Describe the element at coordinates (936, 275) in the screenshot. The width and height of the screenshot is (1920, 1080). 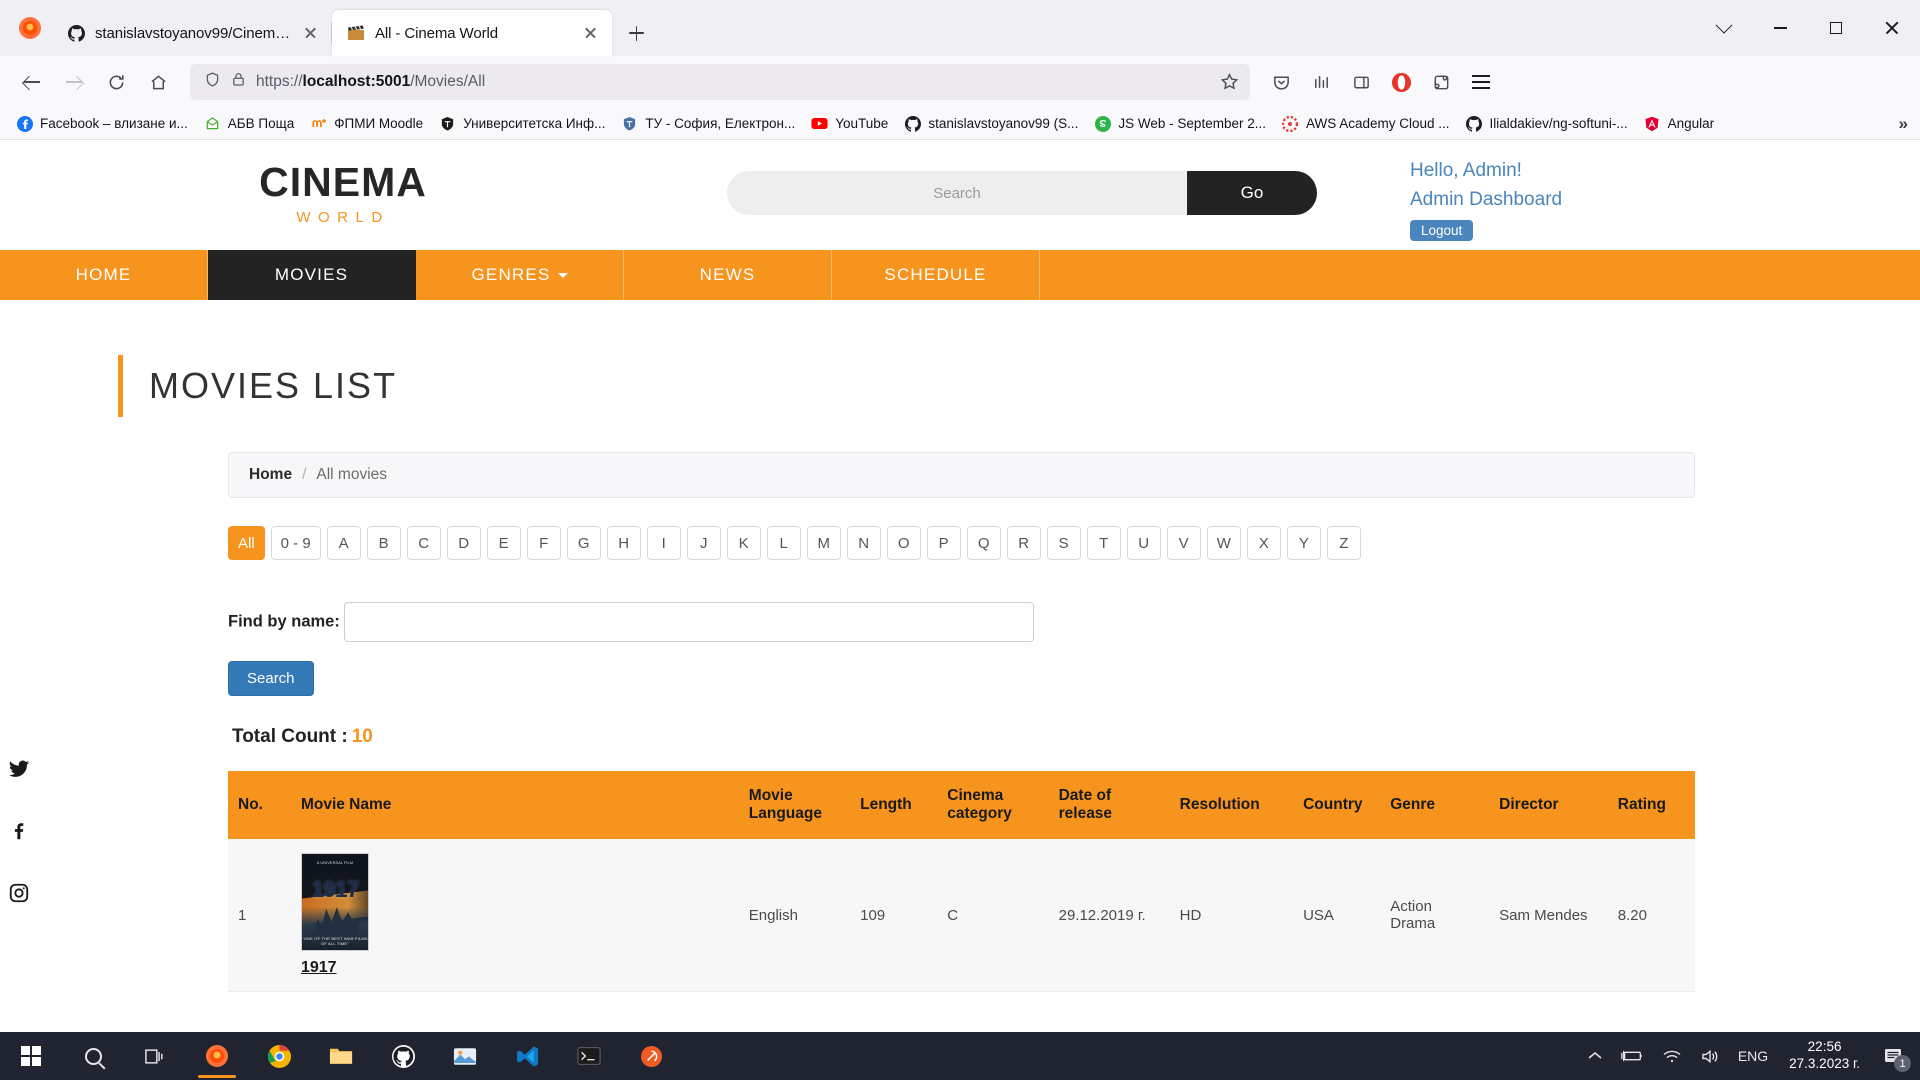
I see `nav-item-schedule: SCHEDULE` at that location.